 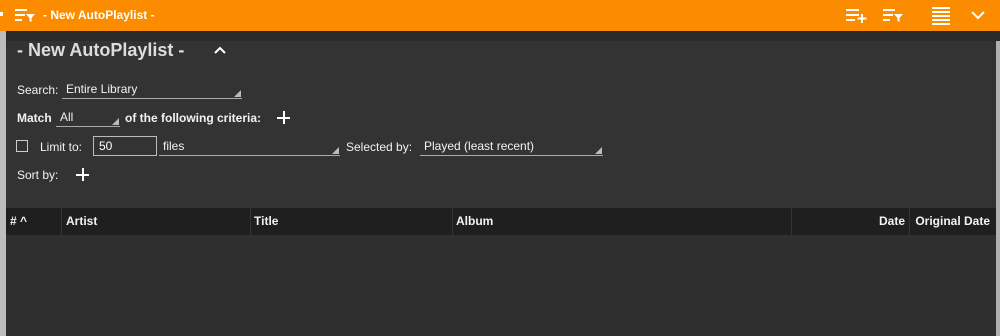 What do you see at coordinates (152, 90) in the screenshot?
I see `search-scope-dropdown: Entire Library` at bounding box center [152, 90].